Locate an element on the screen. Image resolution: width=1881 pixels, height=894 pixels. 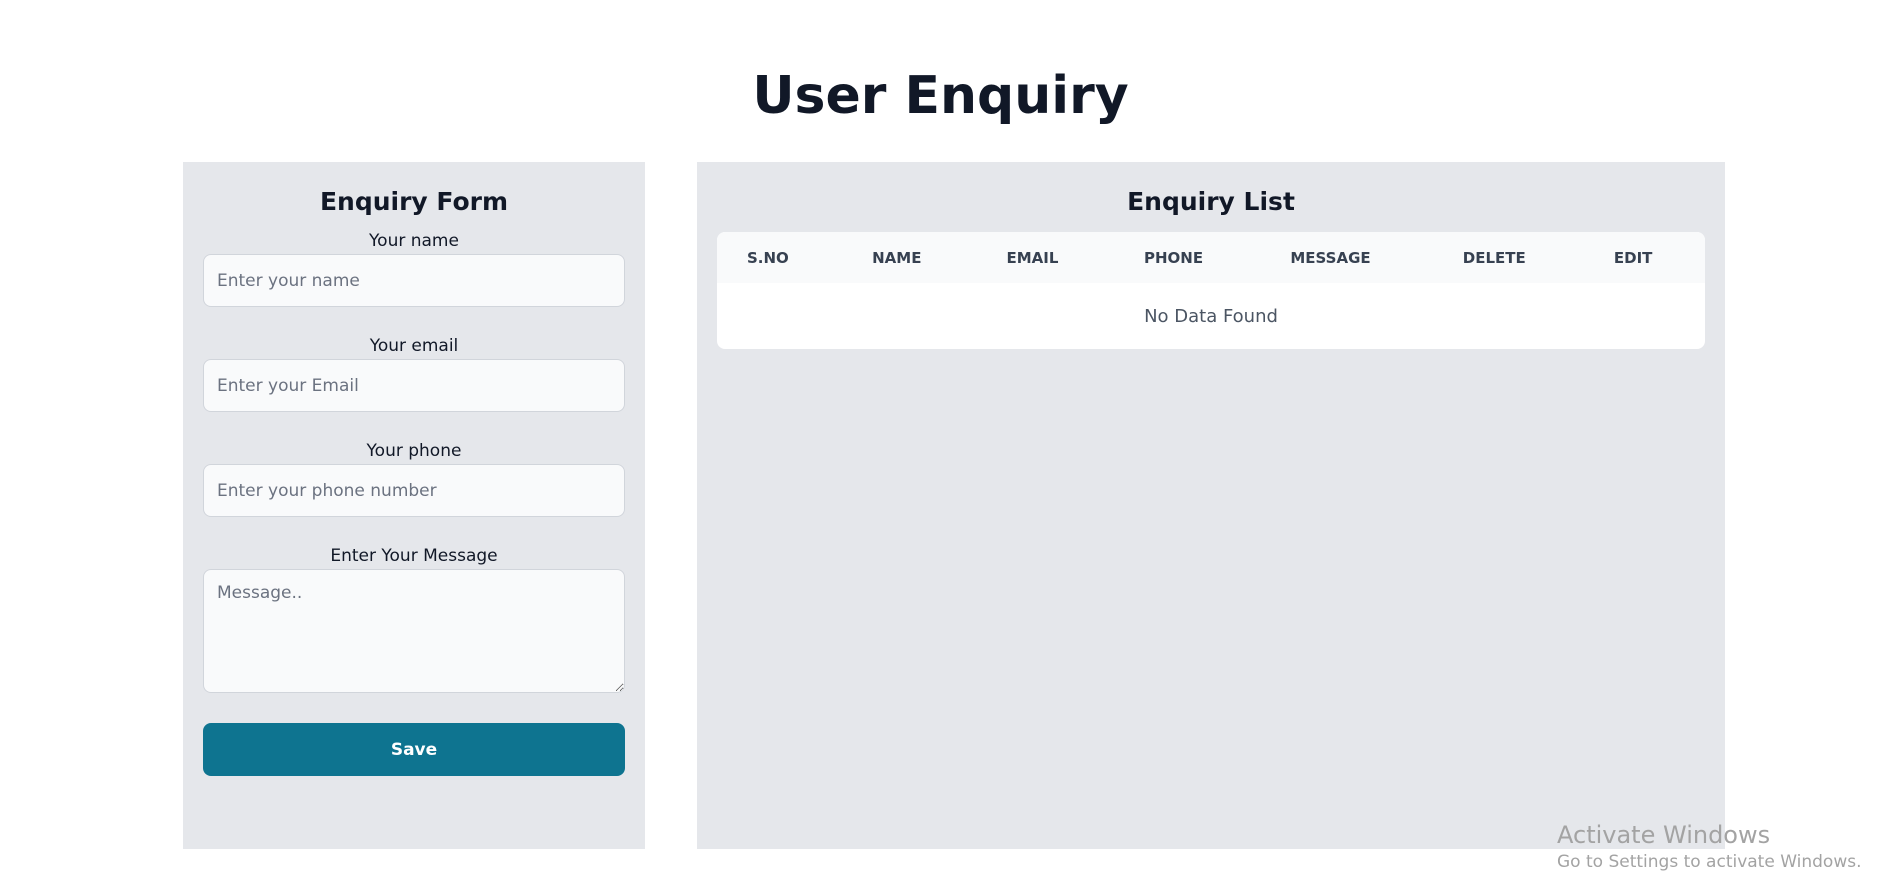
form-heading: Enquiry Form is located at coordinates (414, 201).